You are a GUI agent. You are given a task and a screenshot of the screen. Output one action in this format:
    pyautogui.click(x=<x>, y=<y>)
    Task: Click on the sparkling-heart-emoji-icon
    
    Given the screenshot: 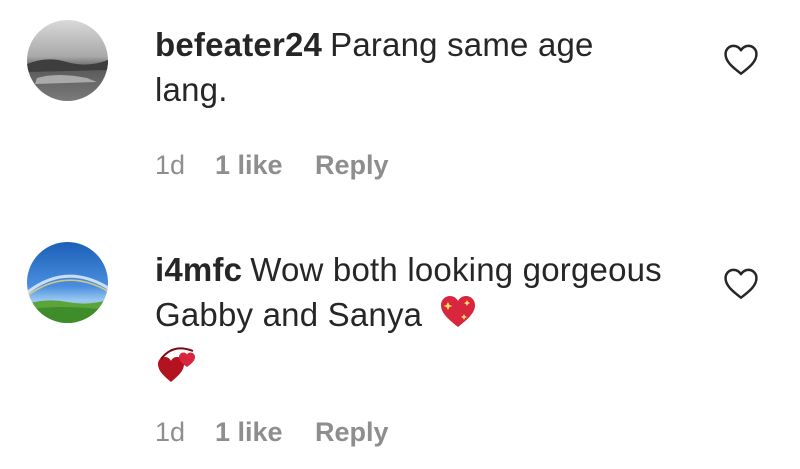 What is the action you would take?
    pyautogui.click(x=458, y=317)
    